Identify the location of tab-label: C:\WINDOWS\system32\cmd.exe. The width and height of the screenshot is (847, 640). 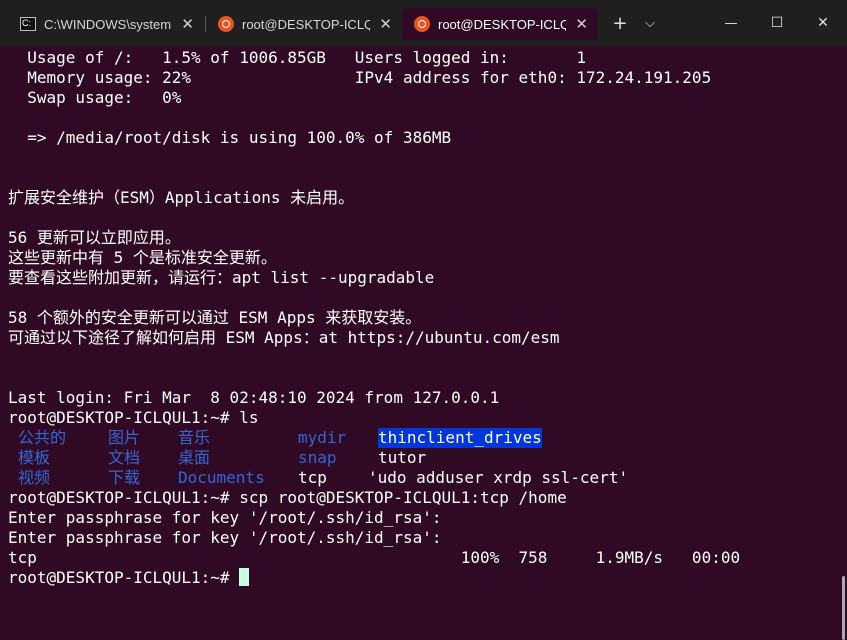
(108, 24).